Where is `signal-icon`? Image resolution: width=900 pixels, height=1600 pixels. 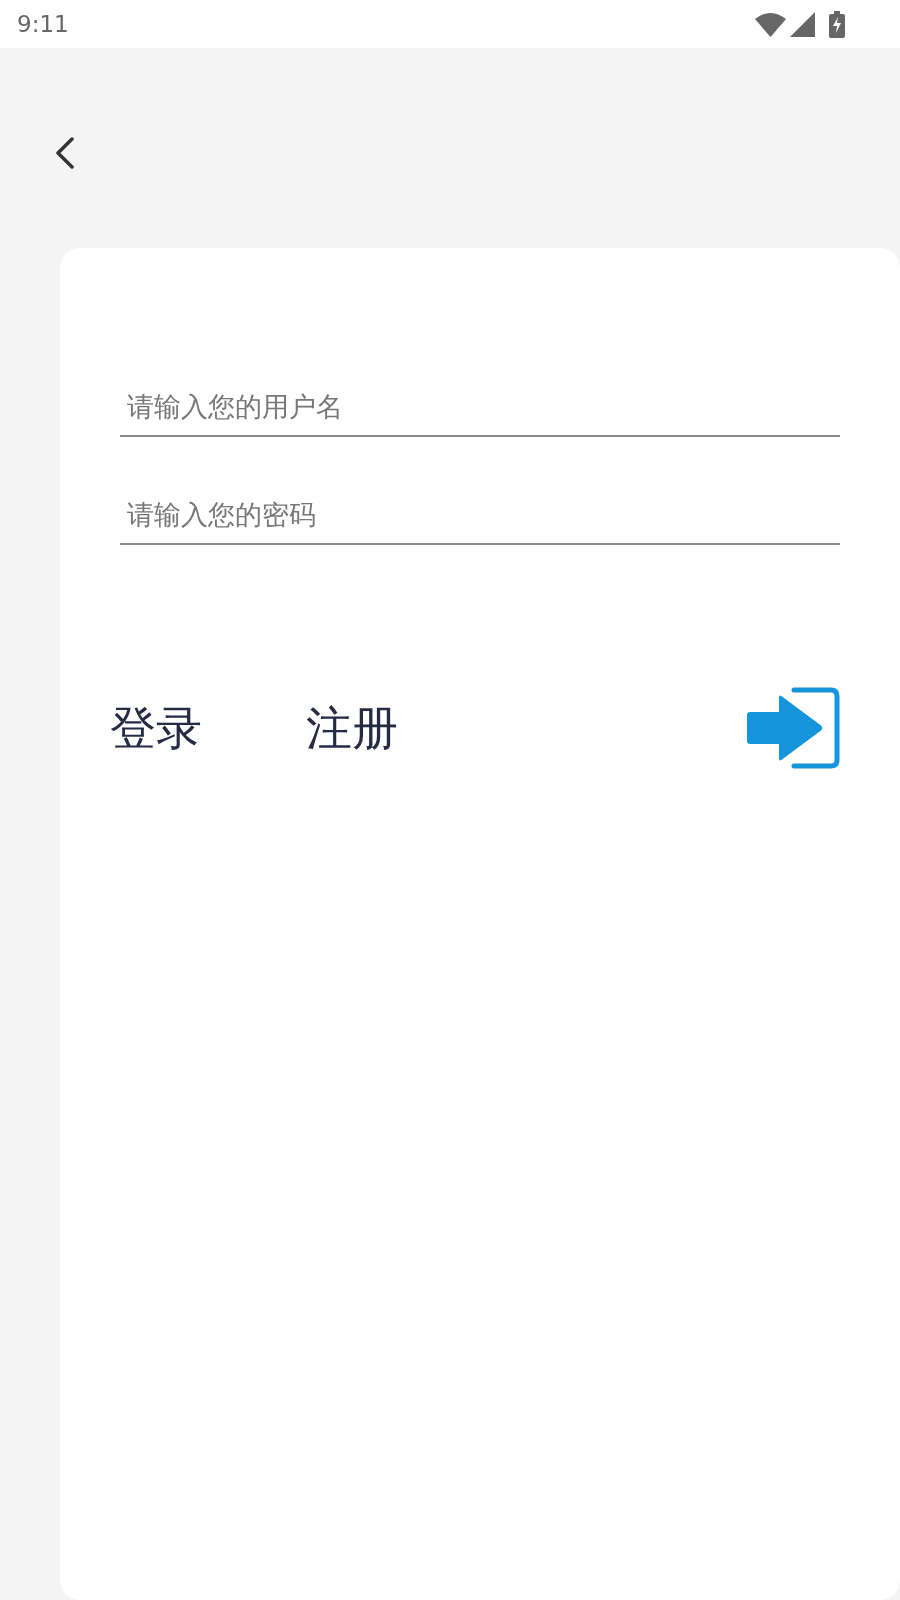 signal-icon is located at coordinates (802, 24).